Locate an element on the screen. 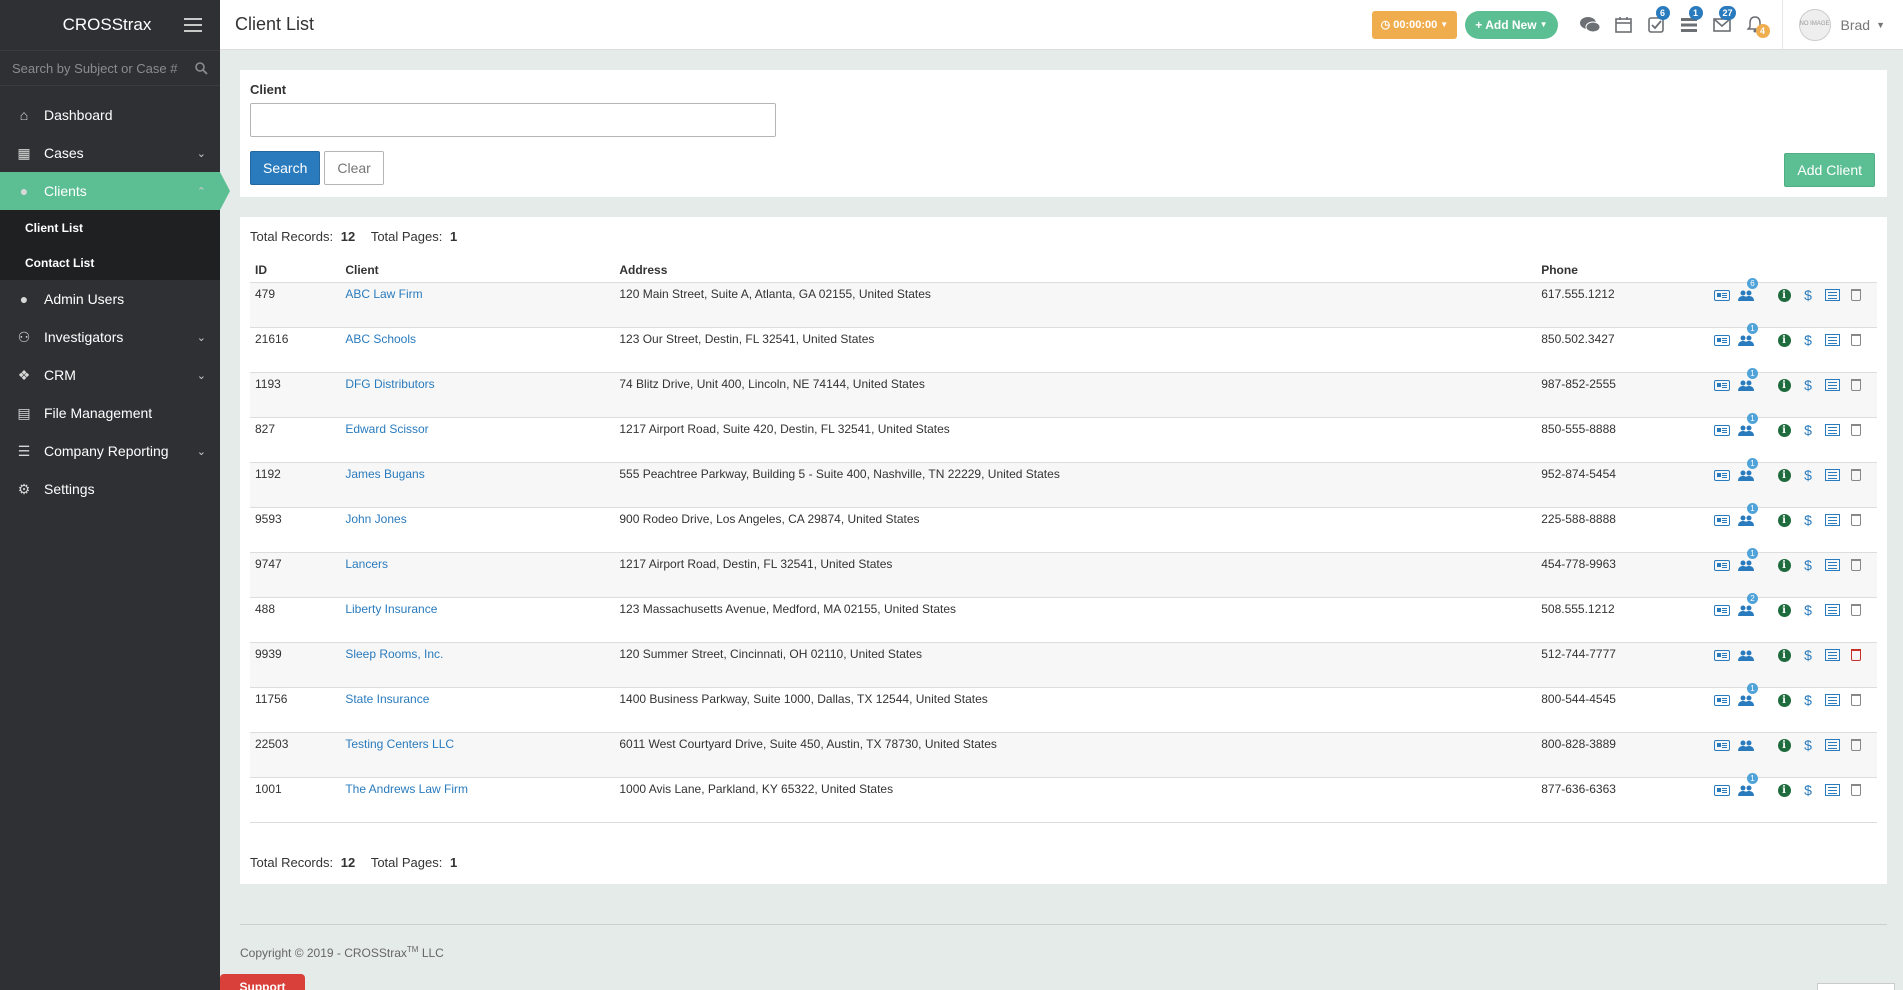  sidebar-item-file-management: ▤ File Management is located at coordinates (110, 413).